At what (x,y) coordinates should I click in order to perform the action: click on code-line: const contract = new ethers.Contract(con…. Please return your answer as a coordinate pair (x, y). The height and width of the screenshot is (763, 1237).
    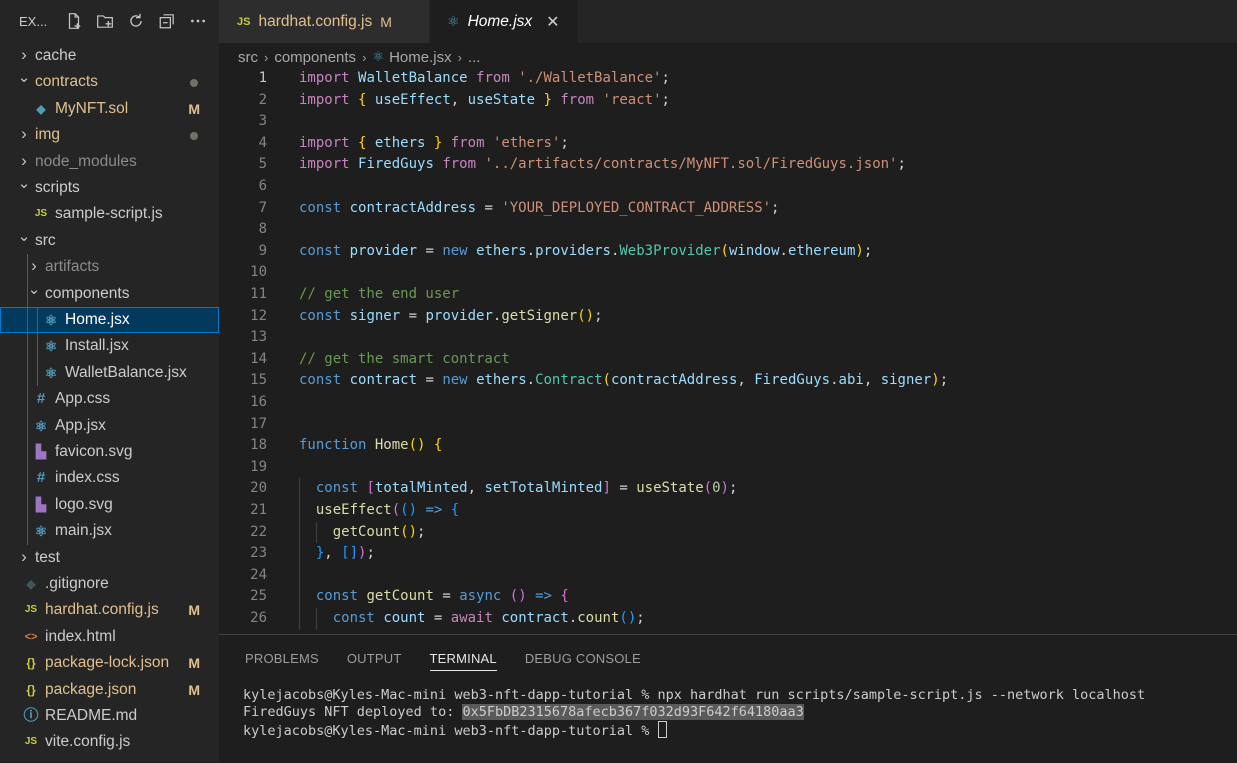
    Looking at the image, I should click on (624, 380).